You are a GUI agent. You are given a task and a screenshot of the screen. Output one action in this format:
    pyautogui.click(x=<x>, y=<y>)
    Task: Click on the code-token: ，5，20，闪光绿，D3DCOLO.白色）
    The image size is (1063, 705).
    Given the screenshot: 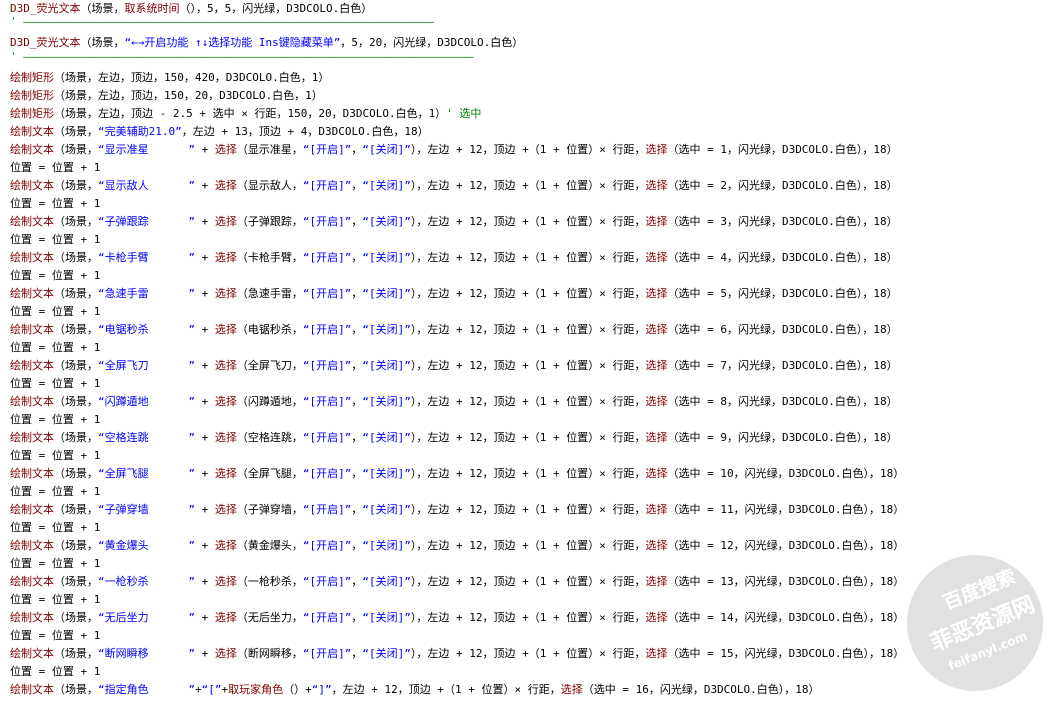 What is the action you would take?
    pyautogui.click(x=432, y=42)
    